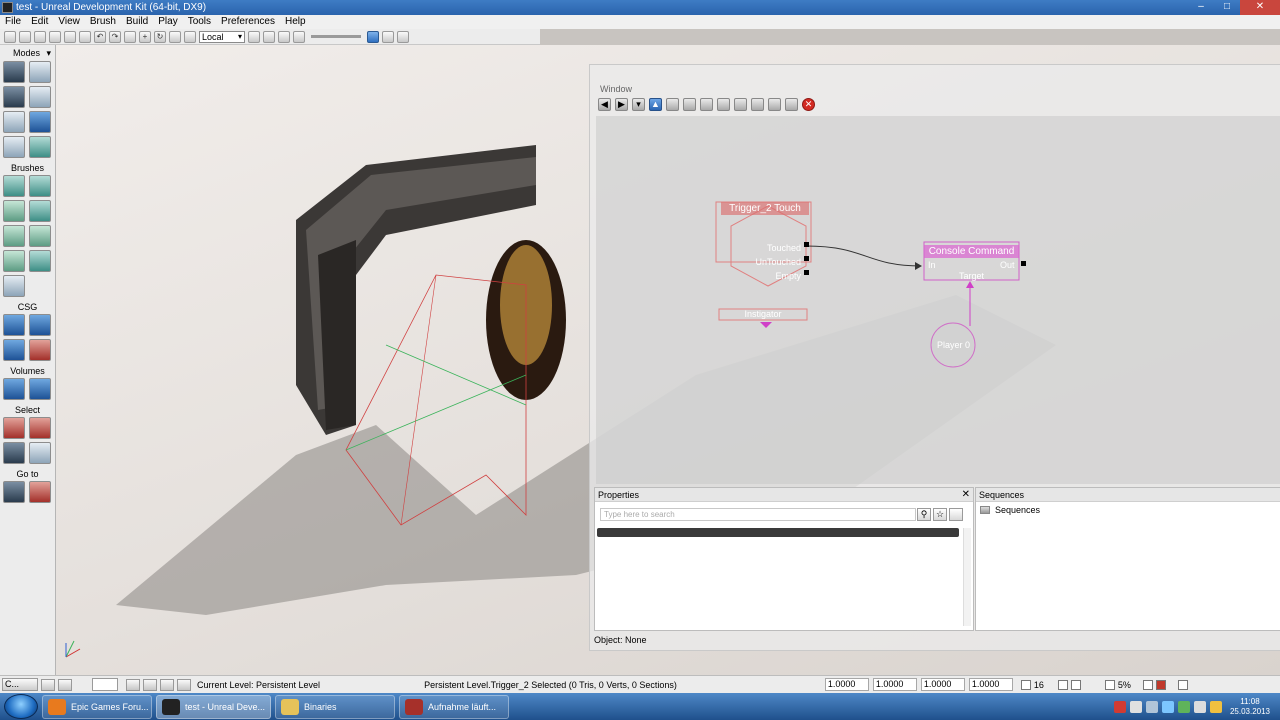  I want to click on redo-icon: ↷, so click(115, 36).